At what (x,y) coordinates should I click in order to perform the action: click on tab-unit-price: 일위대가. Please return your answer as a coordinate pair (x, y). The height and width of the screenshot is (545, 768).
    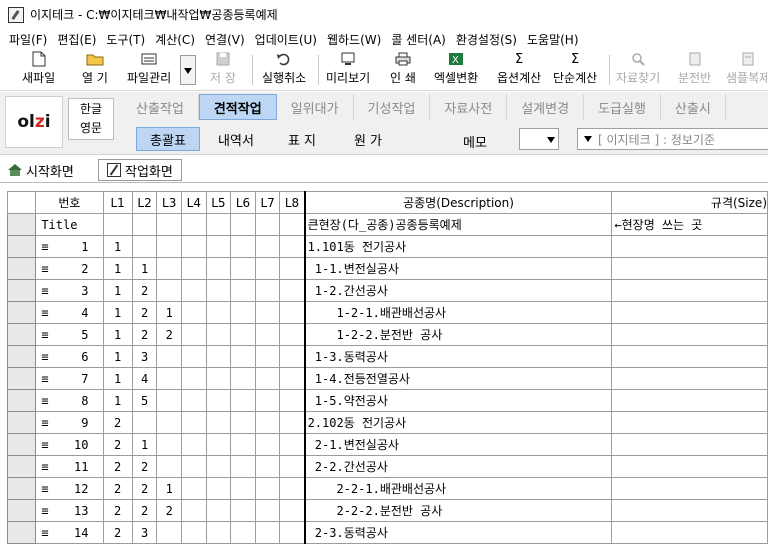
    Looking at the image, I should click on (315, 107).